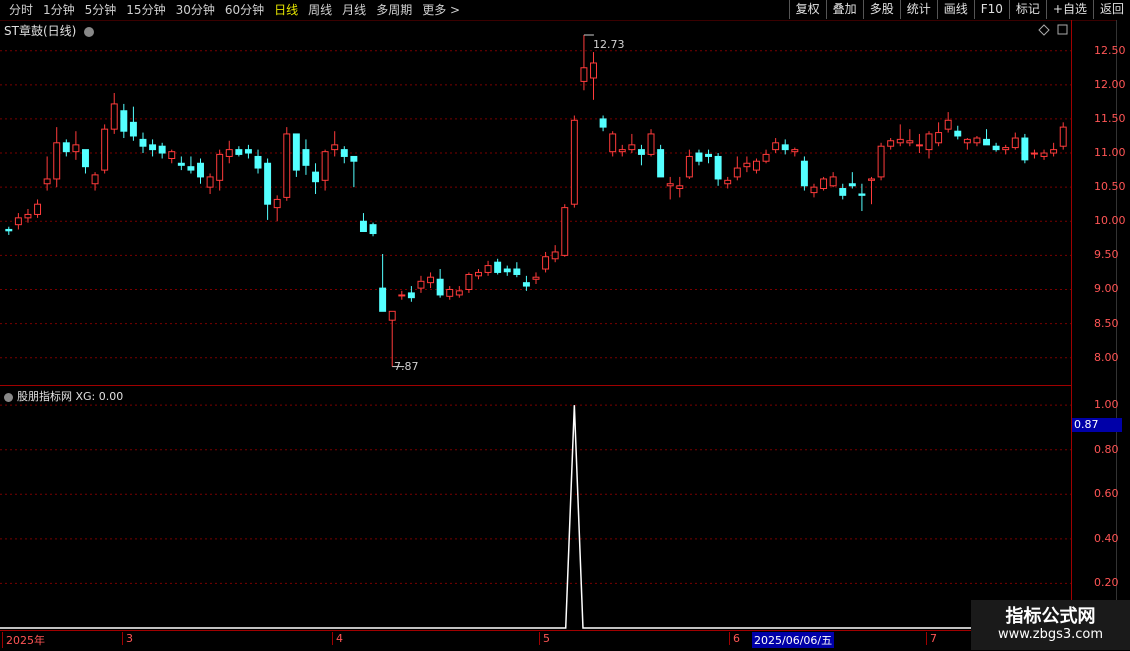 The image size is (1130, 651). I want to click on price-tick-2: 11.50, so click(1110, 118).